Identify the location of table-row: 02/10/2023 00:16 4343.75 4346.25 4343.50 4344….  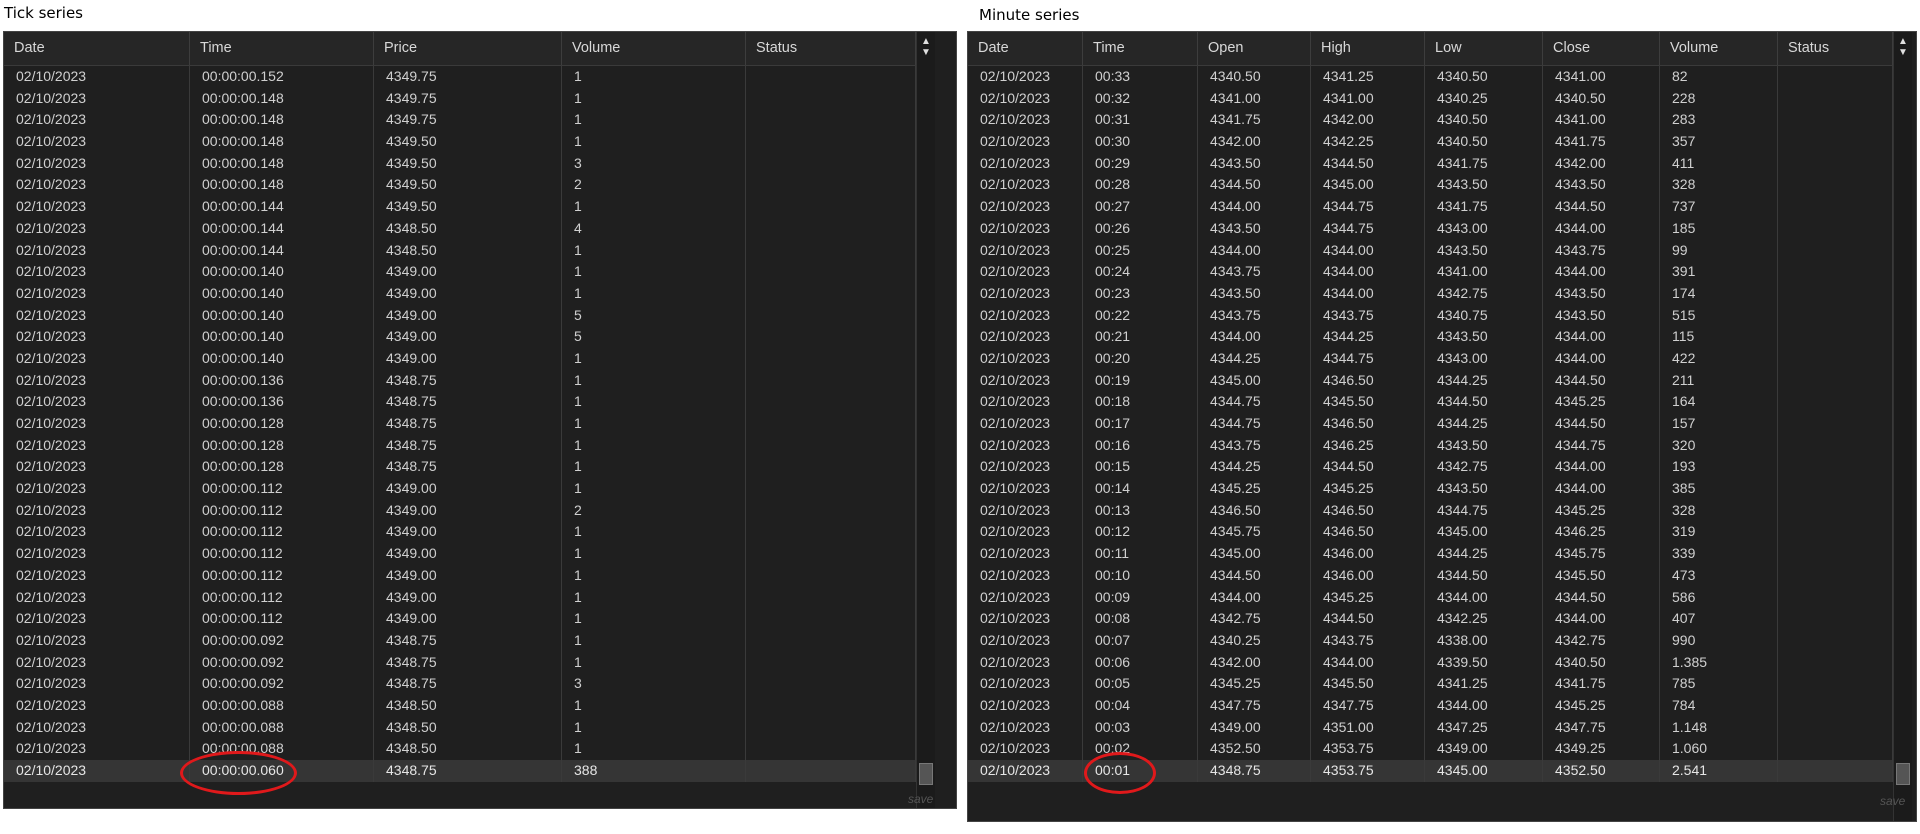
(1430, 445).